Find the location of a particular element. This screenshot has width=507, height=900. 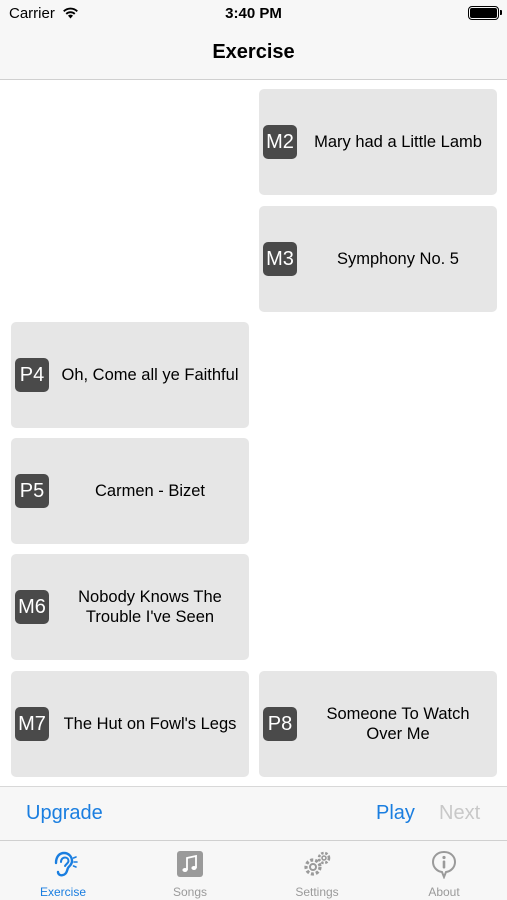

card-title: Symphony No. 5 is located at coordinates (398, 259).